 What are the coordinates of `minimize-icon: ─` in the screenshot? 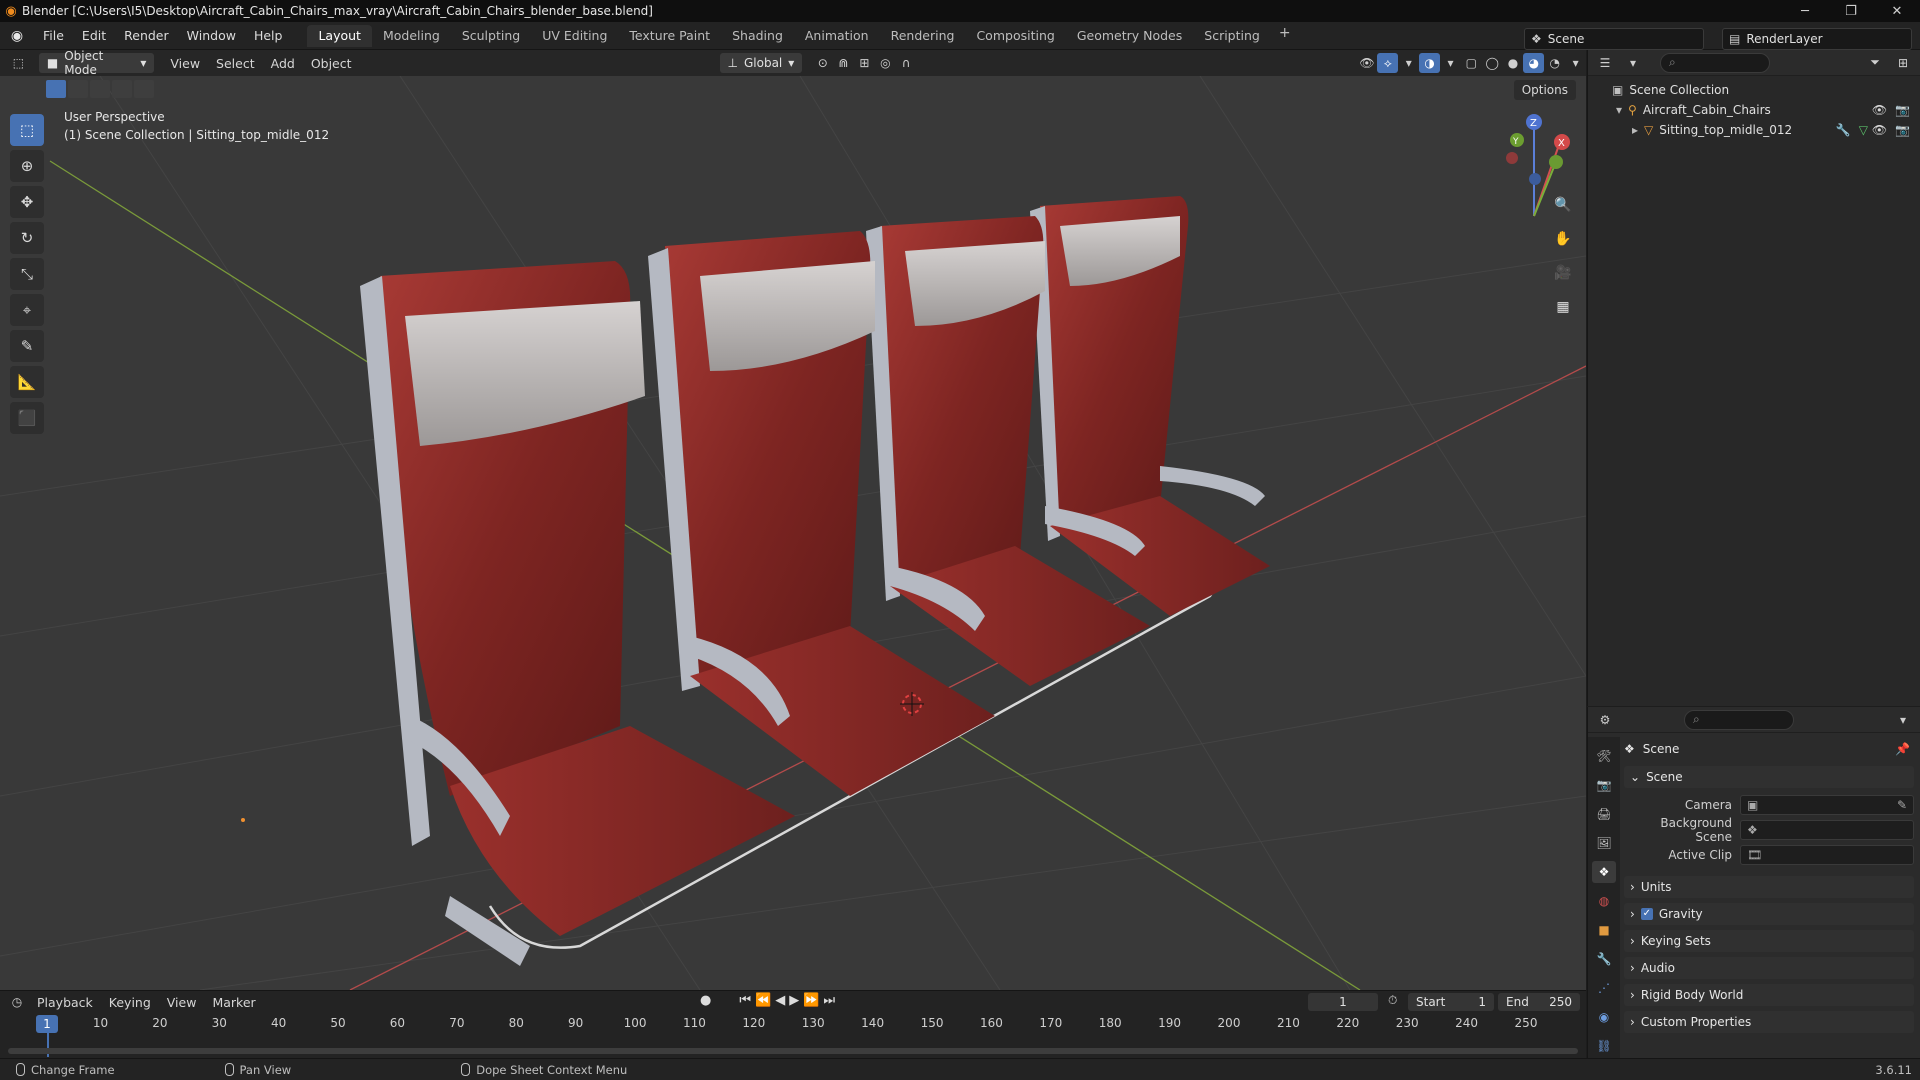 It's located at (1805, 11).